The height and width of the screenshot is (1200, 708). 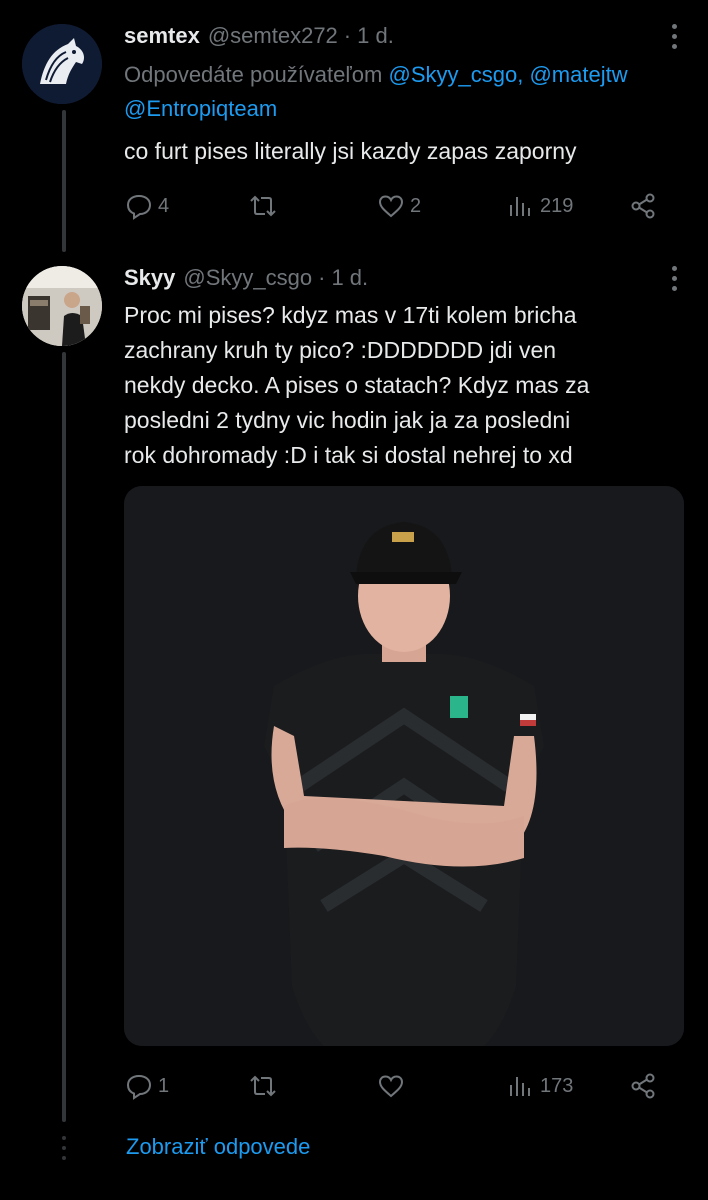 What do you see at coordinates (64, 181) in the screenshot?
I see `thread-line-top` at bounding box center [64, 181].